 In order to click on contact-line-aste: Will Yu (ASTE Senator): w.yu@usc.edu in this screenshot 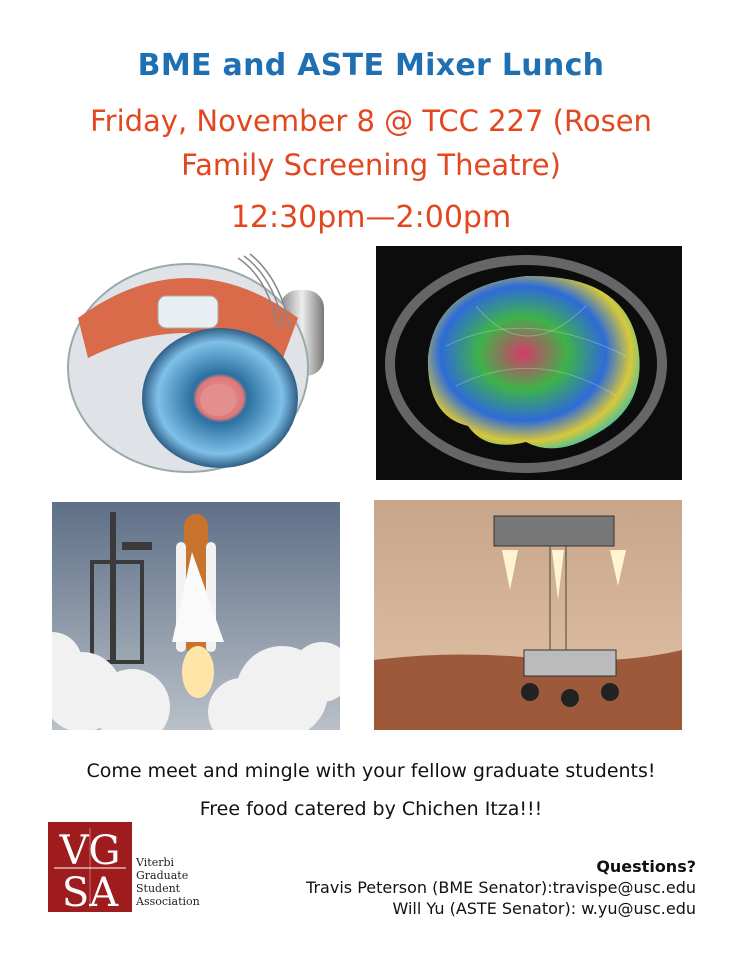, I will do `click(544, 908)`.